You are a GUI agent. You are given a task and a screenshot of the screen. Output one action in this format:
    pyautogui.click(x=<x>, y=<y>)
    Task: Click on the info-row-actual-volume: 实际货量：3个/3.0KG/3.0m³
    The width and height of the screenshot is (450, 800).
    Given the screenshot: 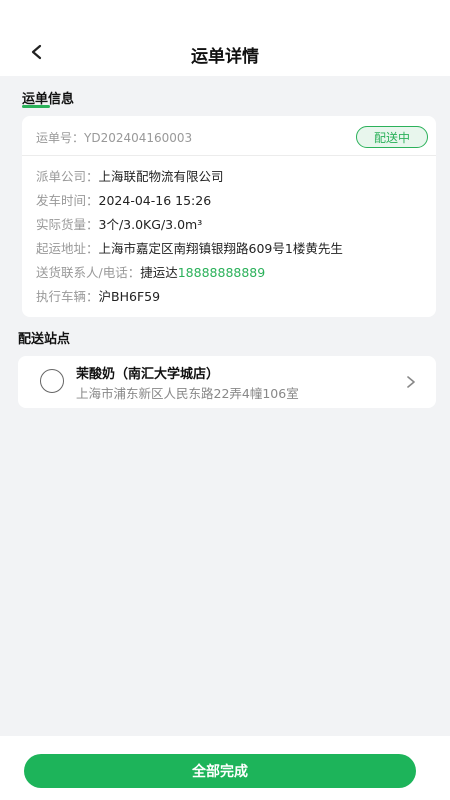 What is the action you would take?
    pyautogui.click(x=119, y=223)
    